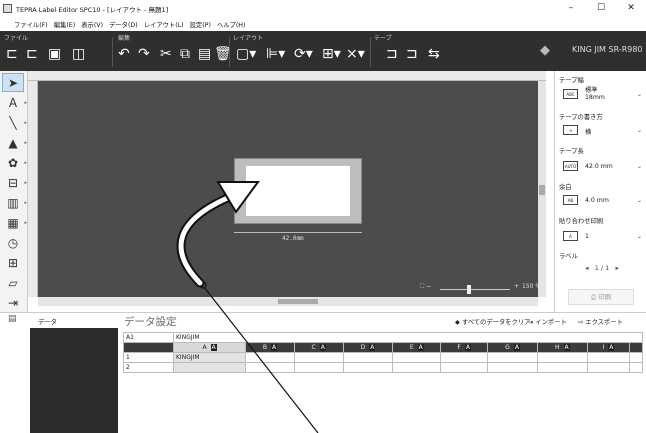 The image size is (646, 433). I want to click on menu-layout: レイアウト(L), so click(164, 24).